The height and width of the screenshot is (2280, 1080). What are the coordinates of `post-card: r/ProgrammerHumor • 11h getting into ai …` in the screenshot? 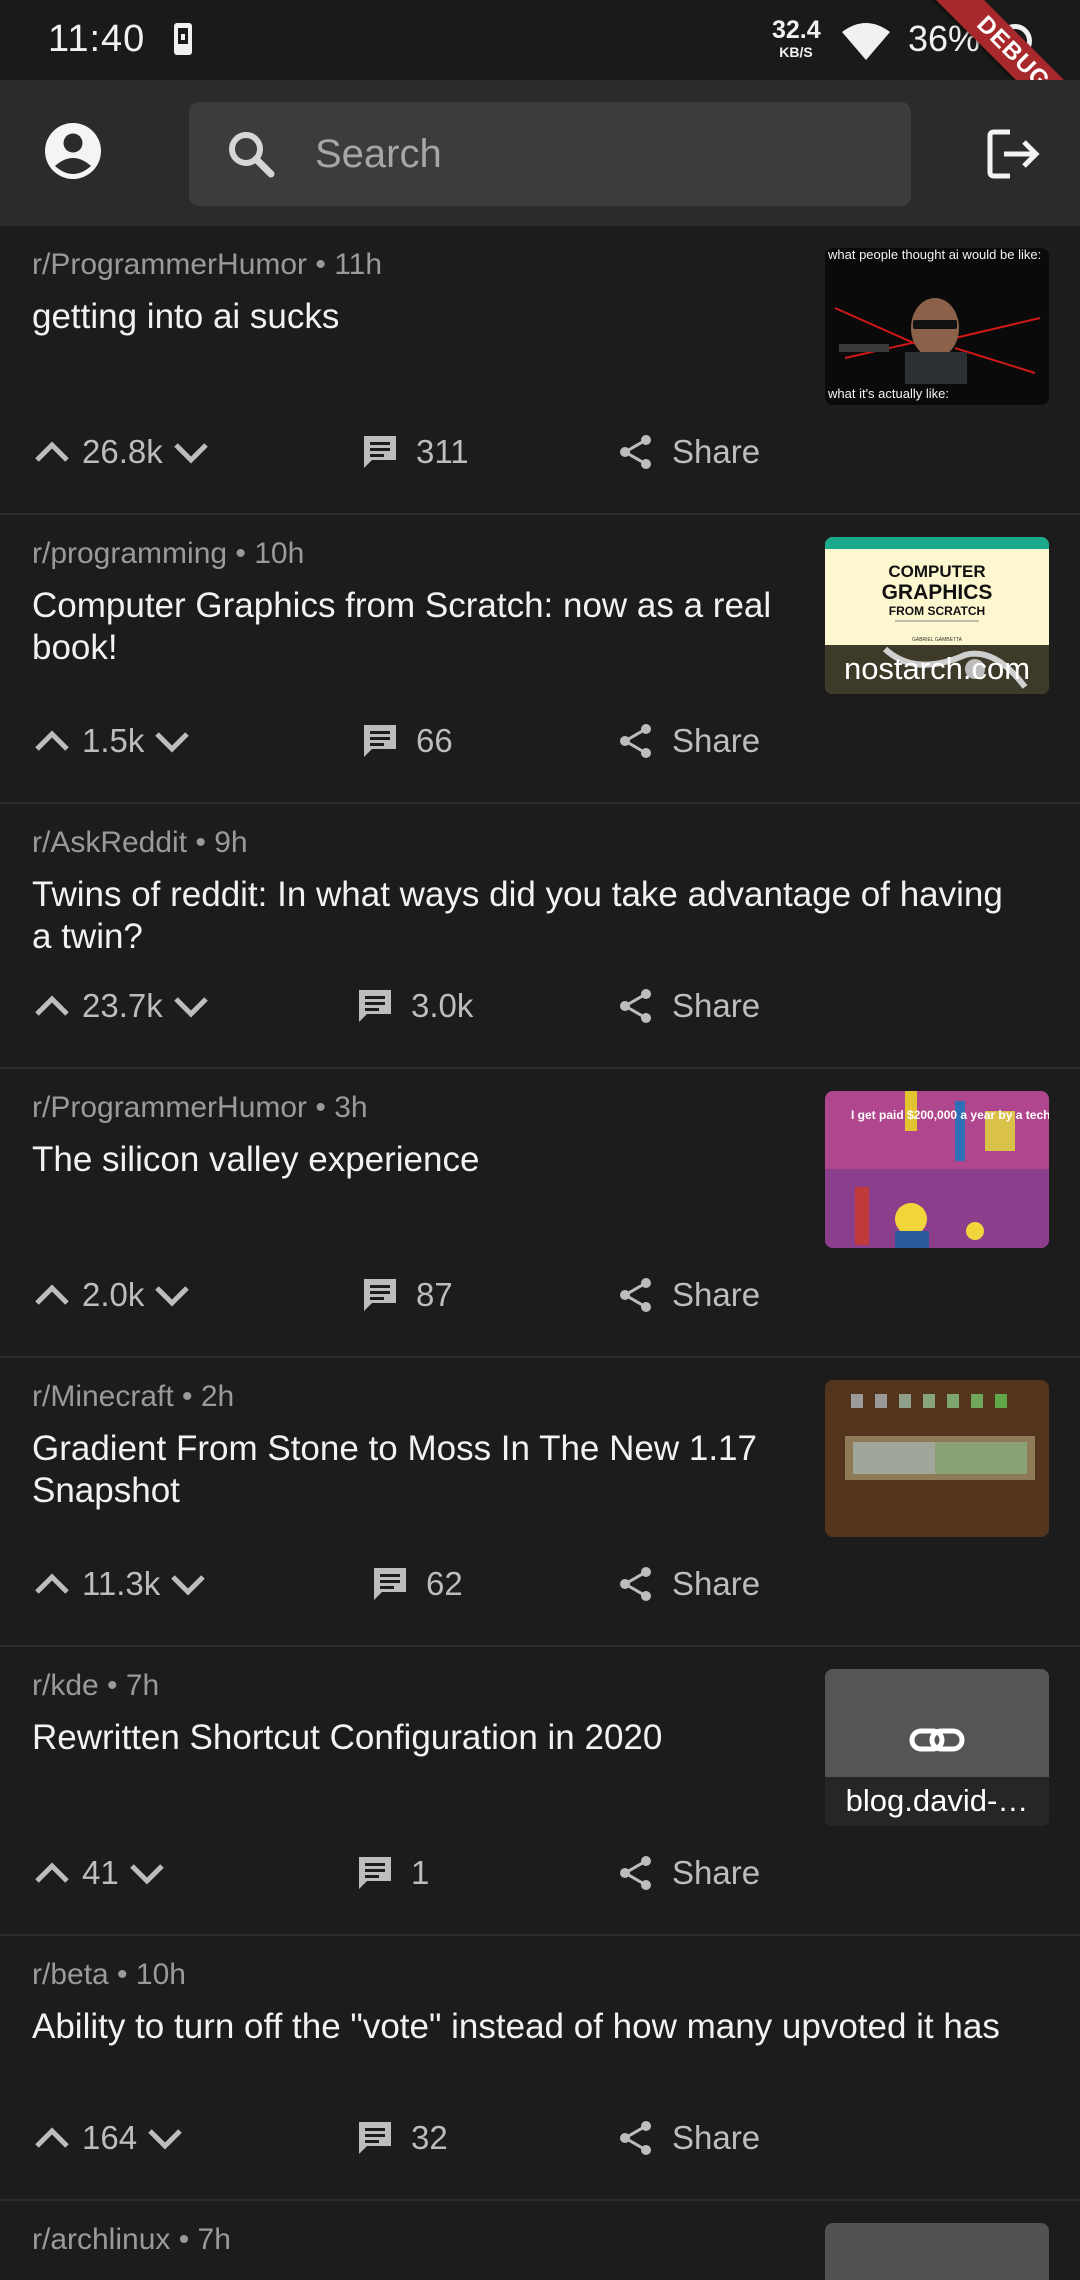 It's located at (540, 370).